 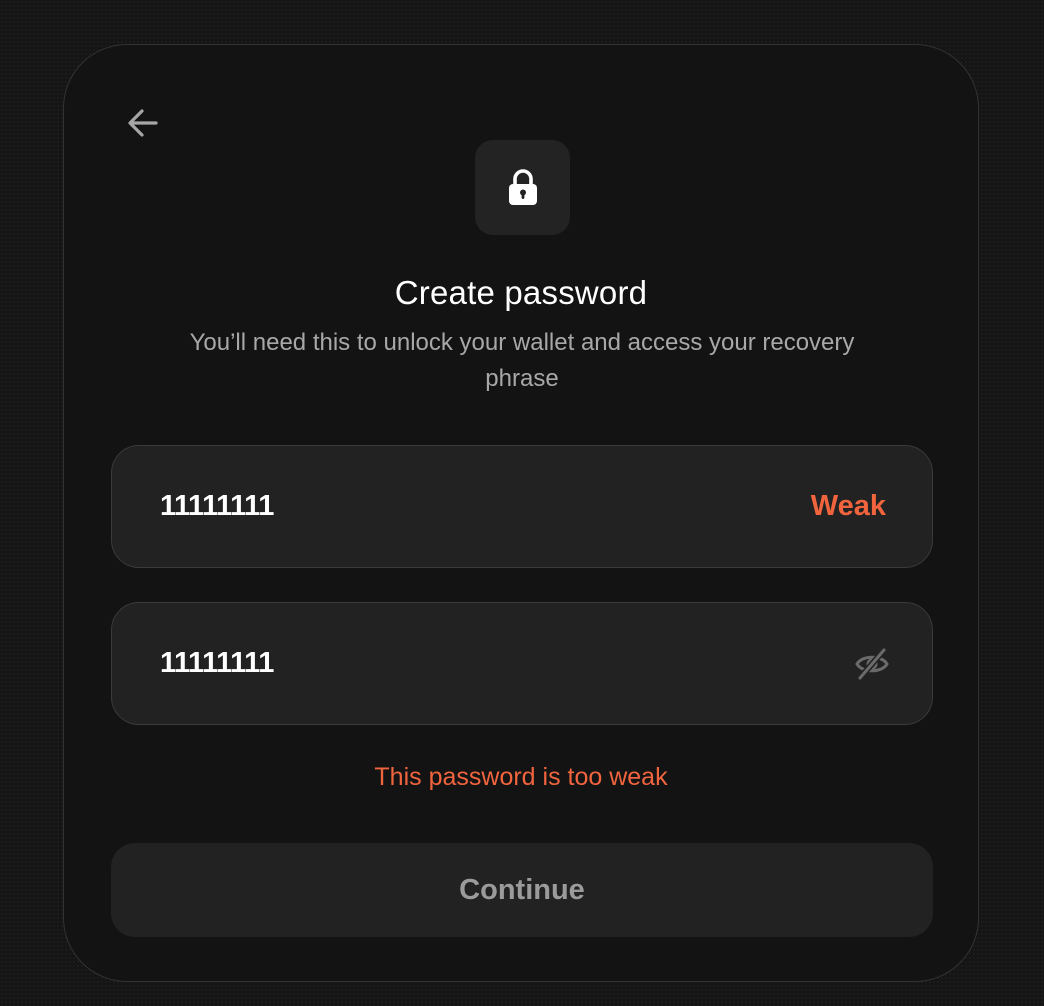 What do you see at coordinates (848, 506) in the screenshot?
I see `password-strength-label: Weak` at bounding box center [848, 506].